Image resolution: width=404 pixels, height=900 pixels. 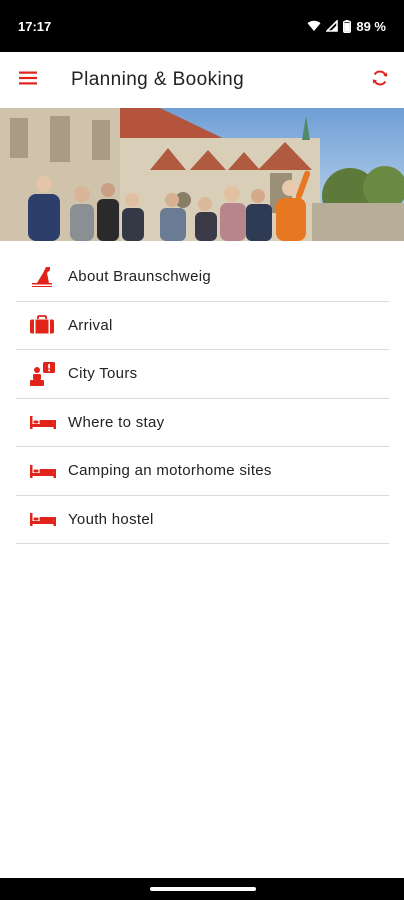 I want to click on menu-item-label: City Tours, so click(x=103, y=374).